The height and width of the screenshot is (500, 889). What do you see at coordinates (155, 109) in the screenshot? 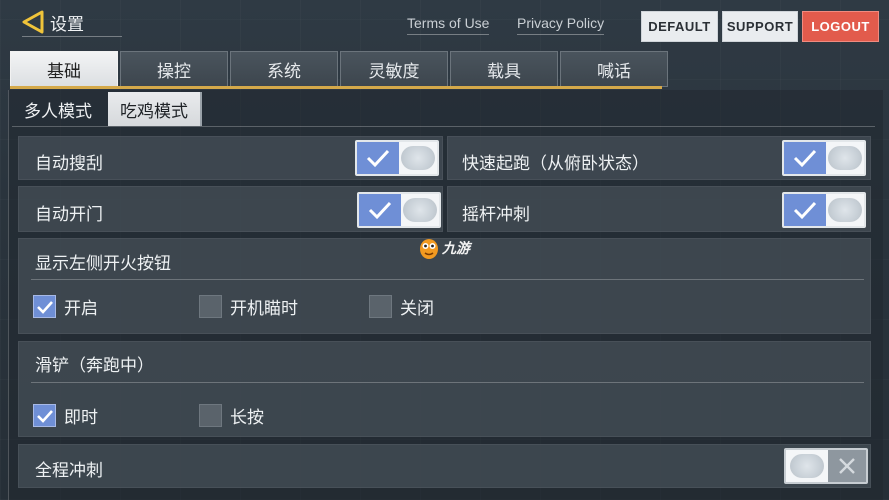
I see `subtab-battle-royale: 吃鸡模式` at bounding box center [155, 109].